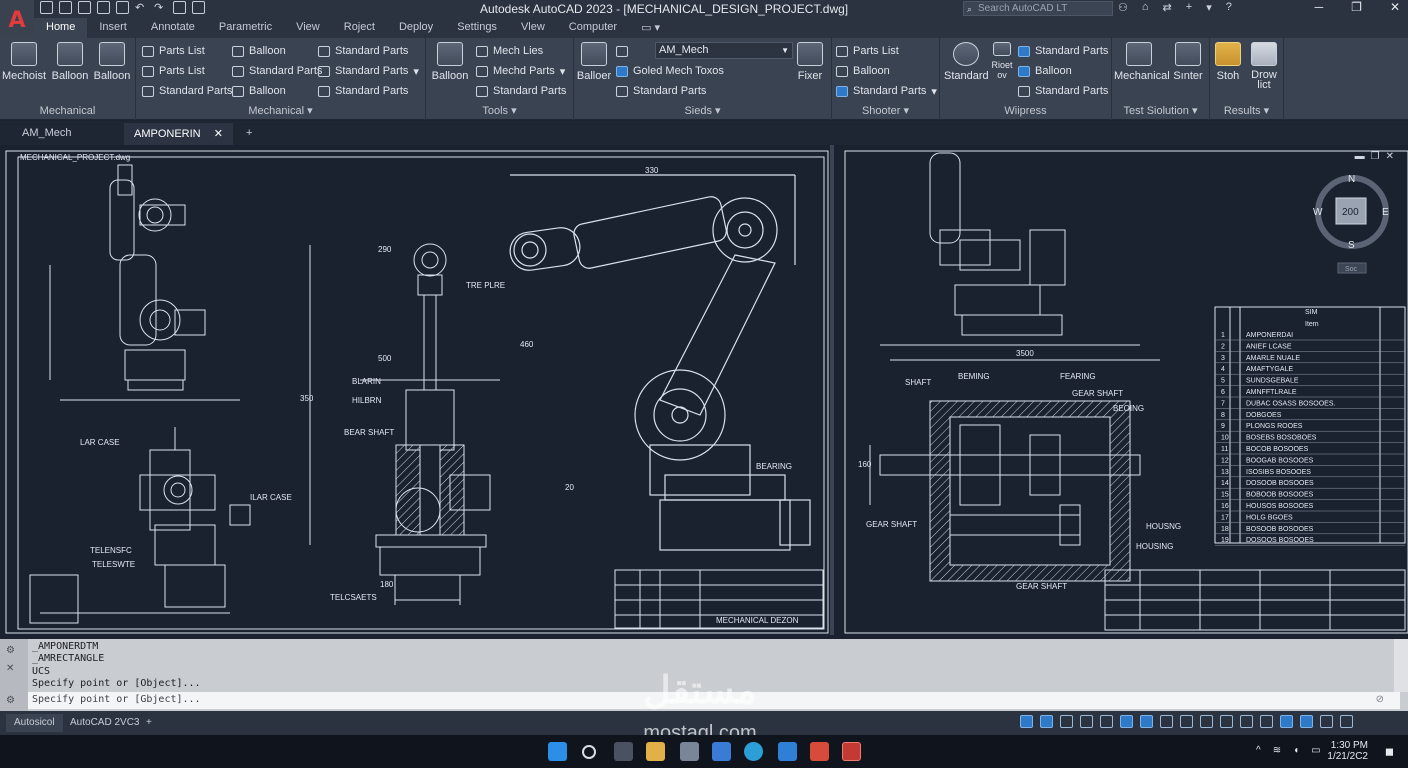 Image resolution: width=1408 pixels, height=768 pixels. I want to click on autocad-taskbar-icon, so click(851, 751).